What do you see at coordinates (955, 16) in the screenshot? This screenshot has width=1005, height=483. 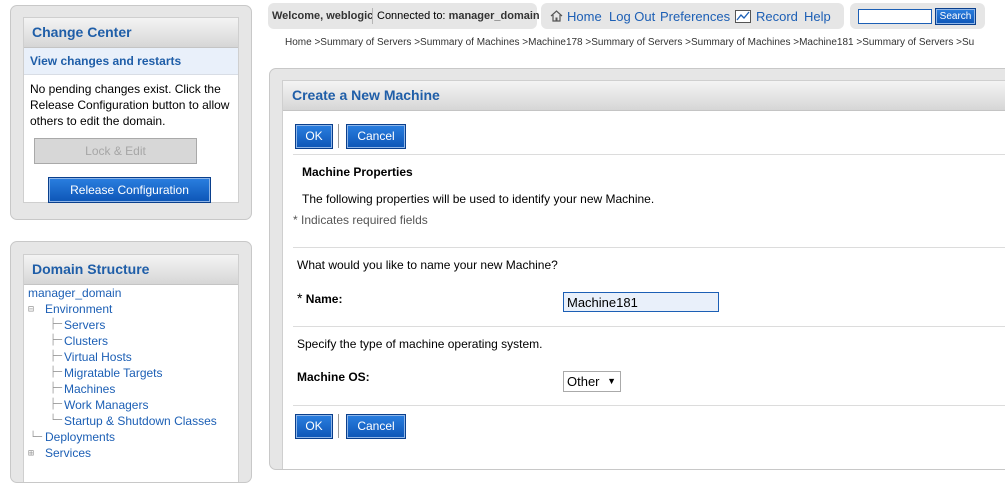 I see `search-button: Search` at bounding box center [955, 16].